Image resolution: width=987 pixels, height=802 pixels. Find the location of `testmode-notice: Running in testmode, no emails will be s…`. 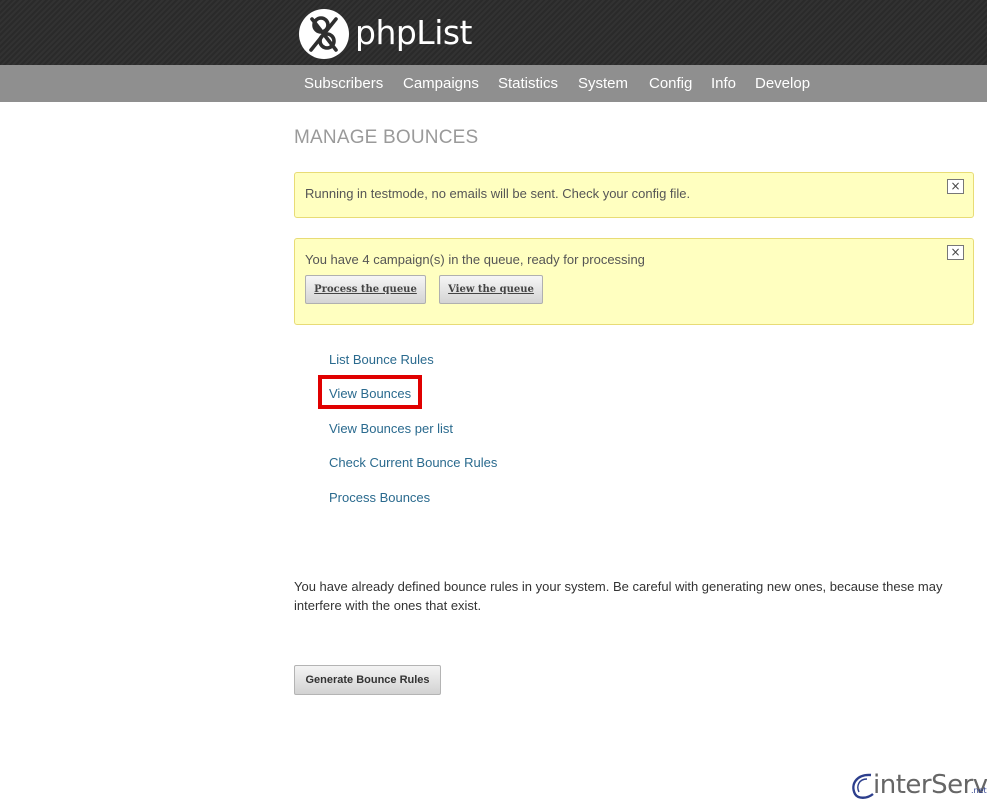

testmode-notice: Running in testmode, no emails will be s… is located at coordinates (634, 195).